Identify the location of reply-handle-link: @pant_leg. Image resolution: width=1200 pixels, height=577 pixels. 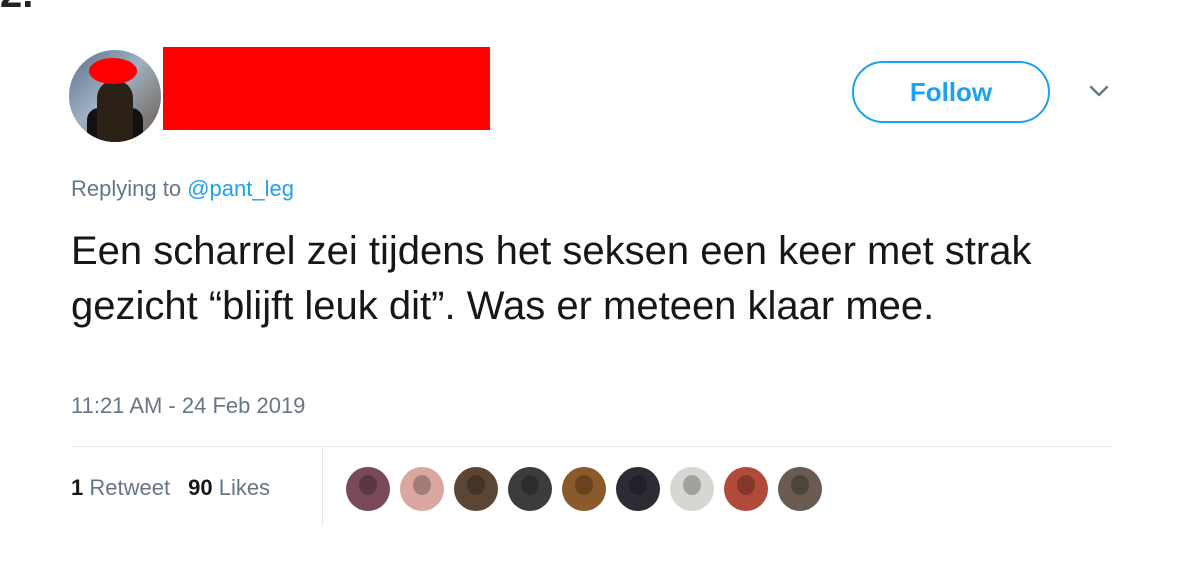
(240, 188).